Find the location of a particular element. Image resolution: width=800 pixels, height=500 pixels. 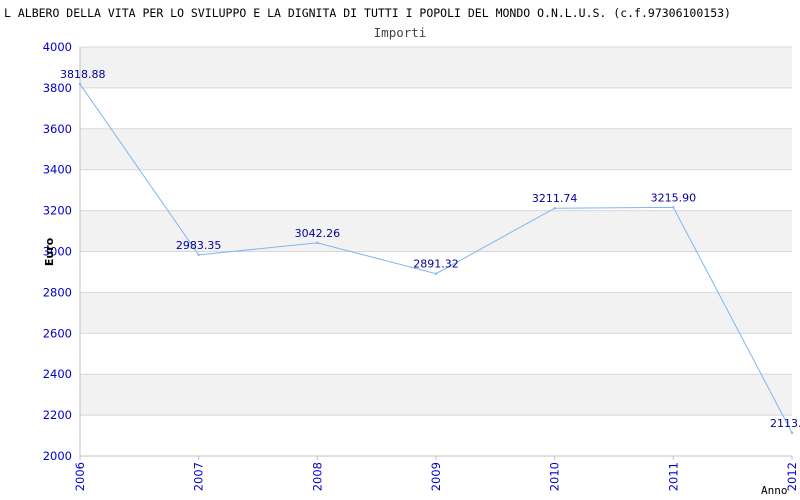

x-tick-label: 2006 is located at coordinates (80, 476).